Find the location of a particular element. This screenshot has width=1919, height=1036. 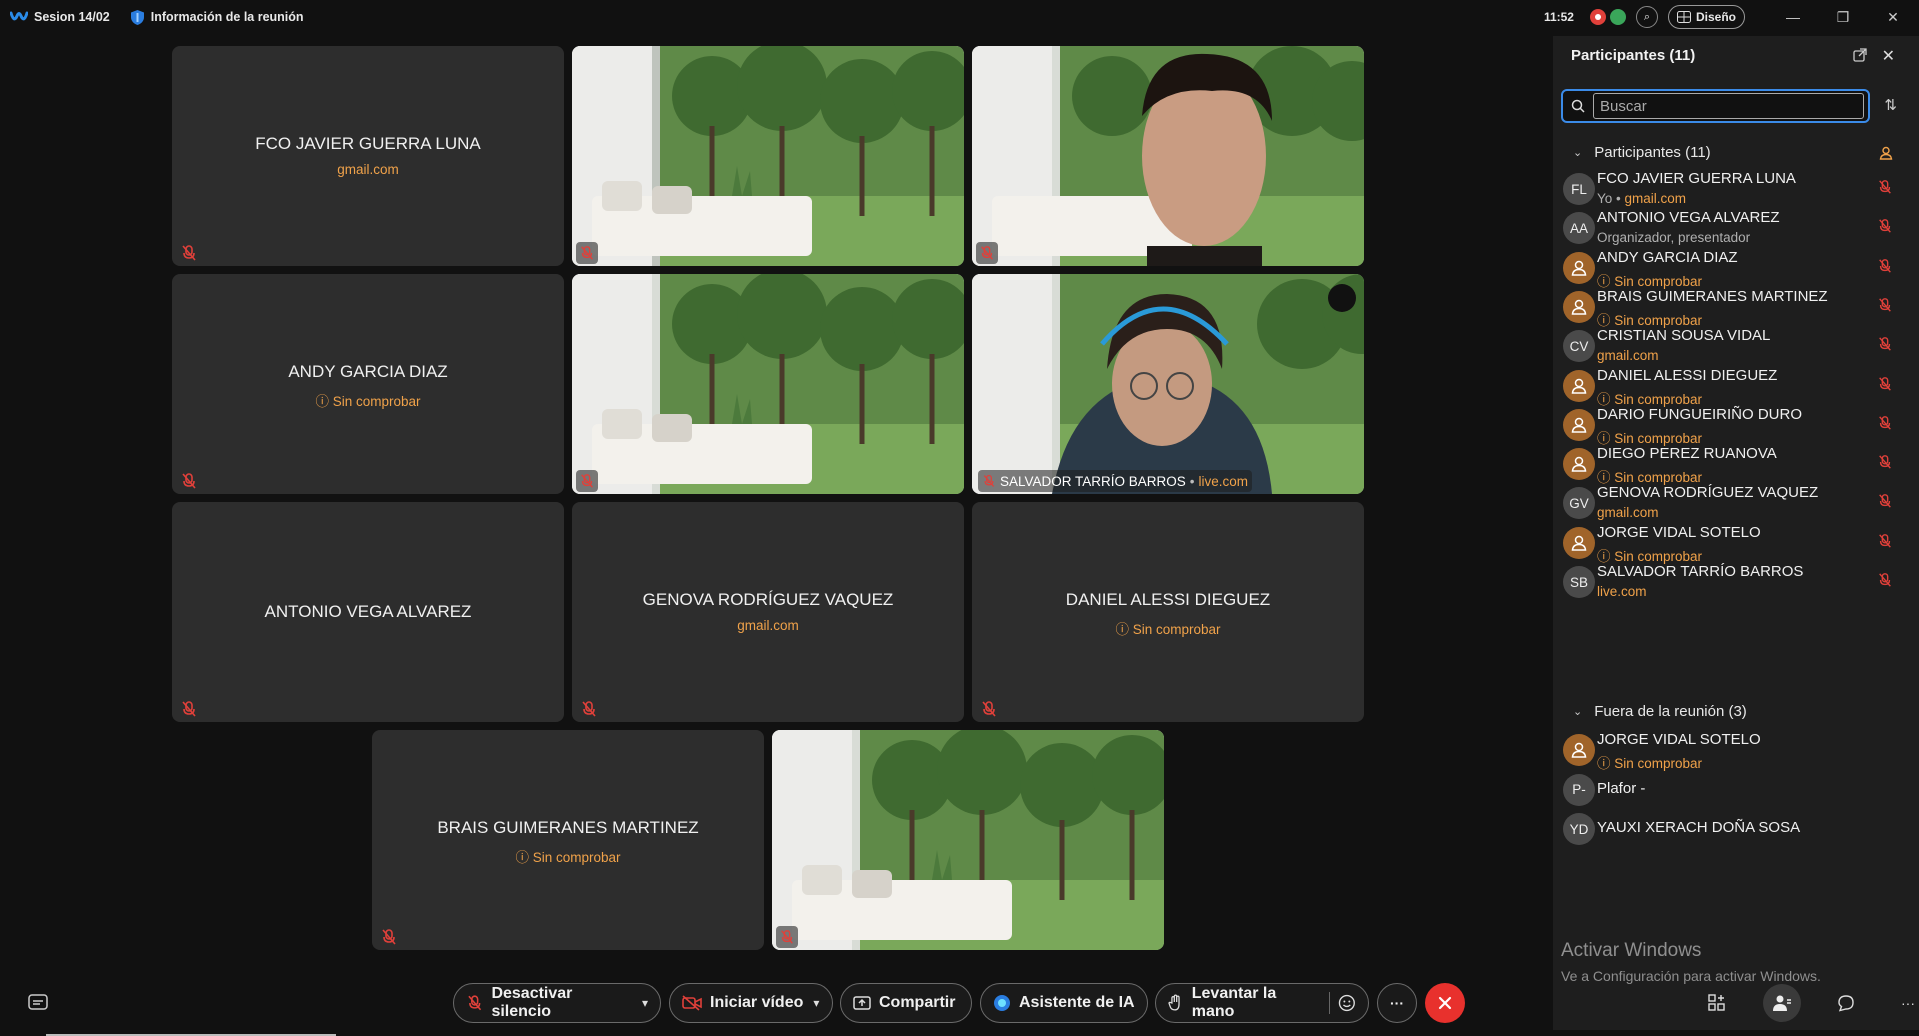

tile-participant-domain: gmail.com is located at coordinates (368, 169).